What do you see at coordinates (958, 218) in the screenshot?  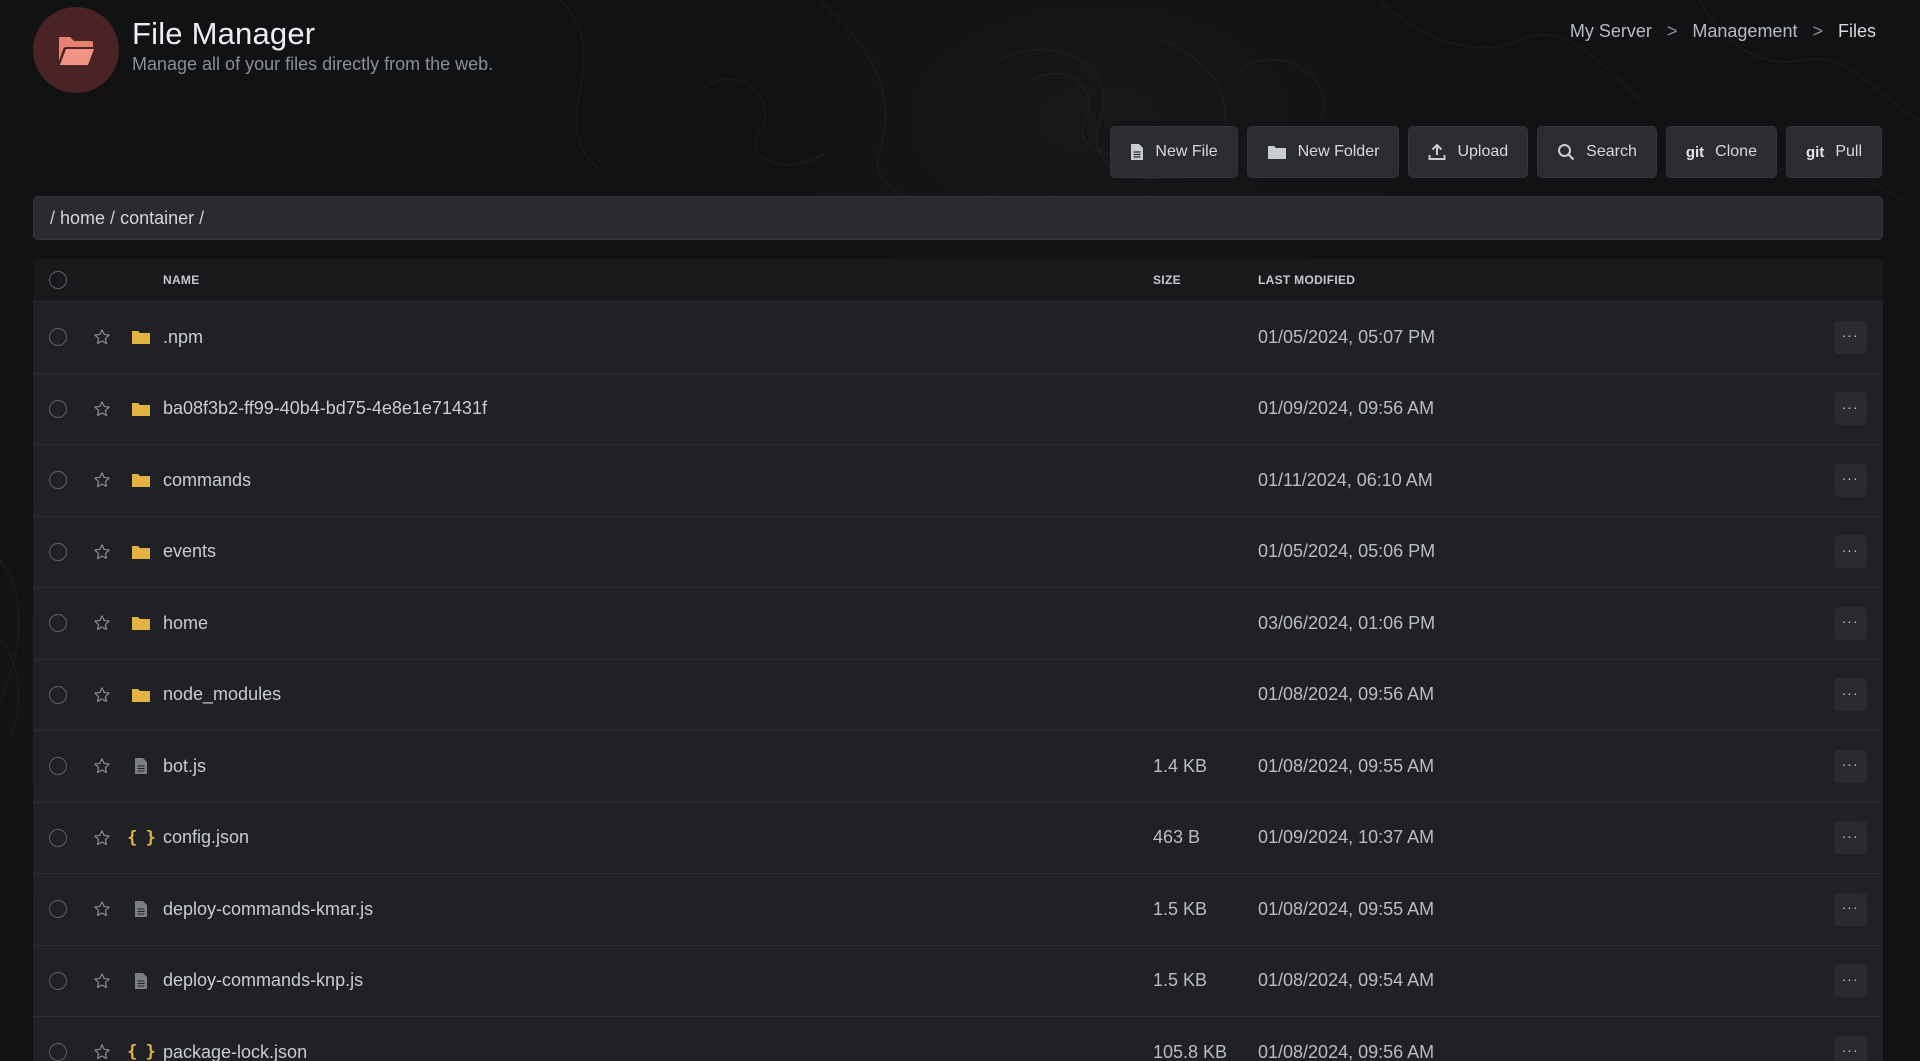 I see `path-bar: / home / container /` at bounding box center [958, 218].